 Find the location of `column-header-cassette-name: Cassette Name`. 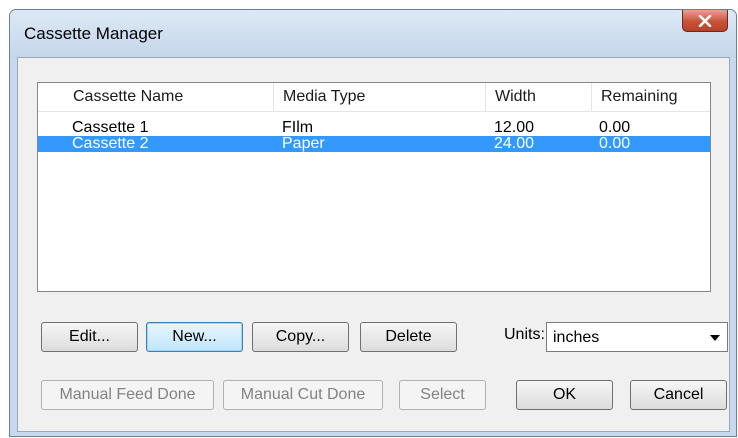

column-header-cassette-name: Cassette Name is located at coordinates (169, 97).